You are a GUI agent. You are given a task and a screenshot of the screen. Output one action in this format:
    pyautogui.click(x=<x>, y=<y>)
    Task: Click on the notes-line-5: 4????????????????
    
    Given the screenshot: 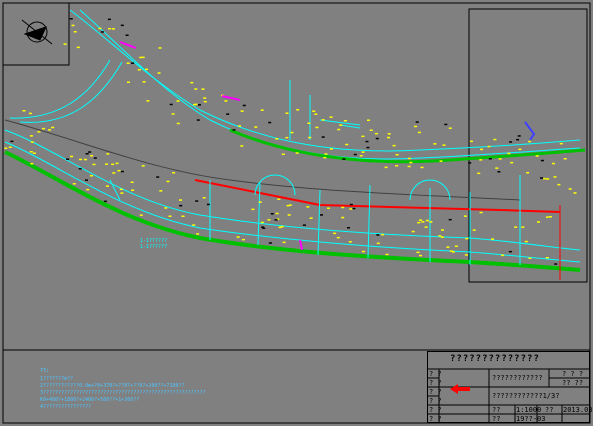 What is the action you would take?
    pyautogui.click(x=66, y=407)
    